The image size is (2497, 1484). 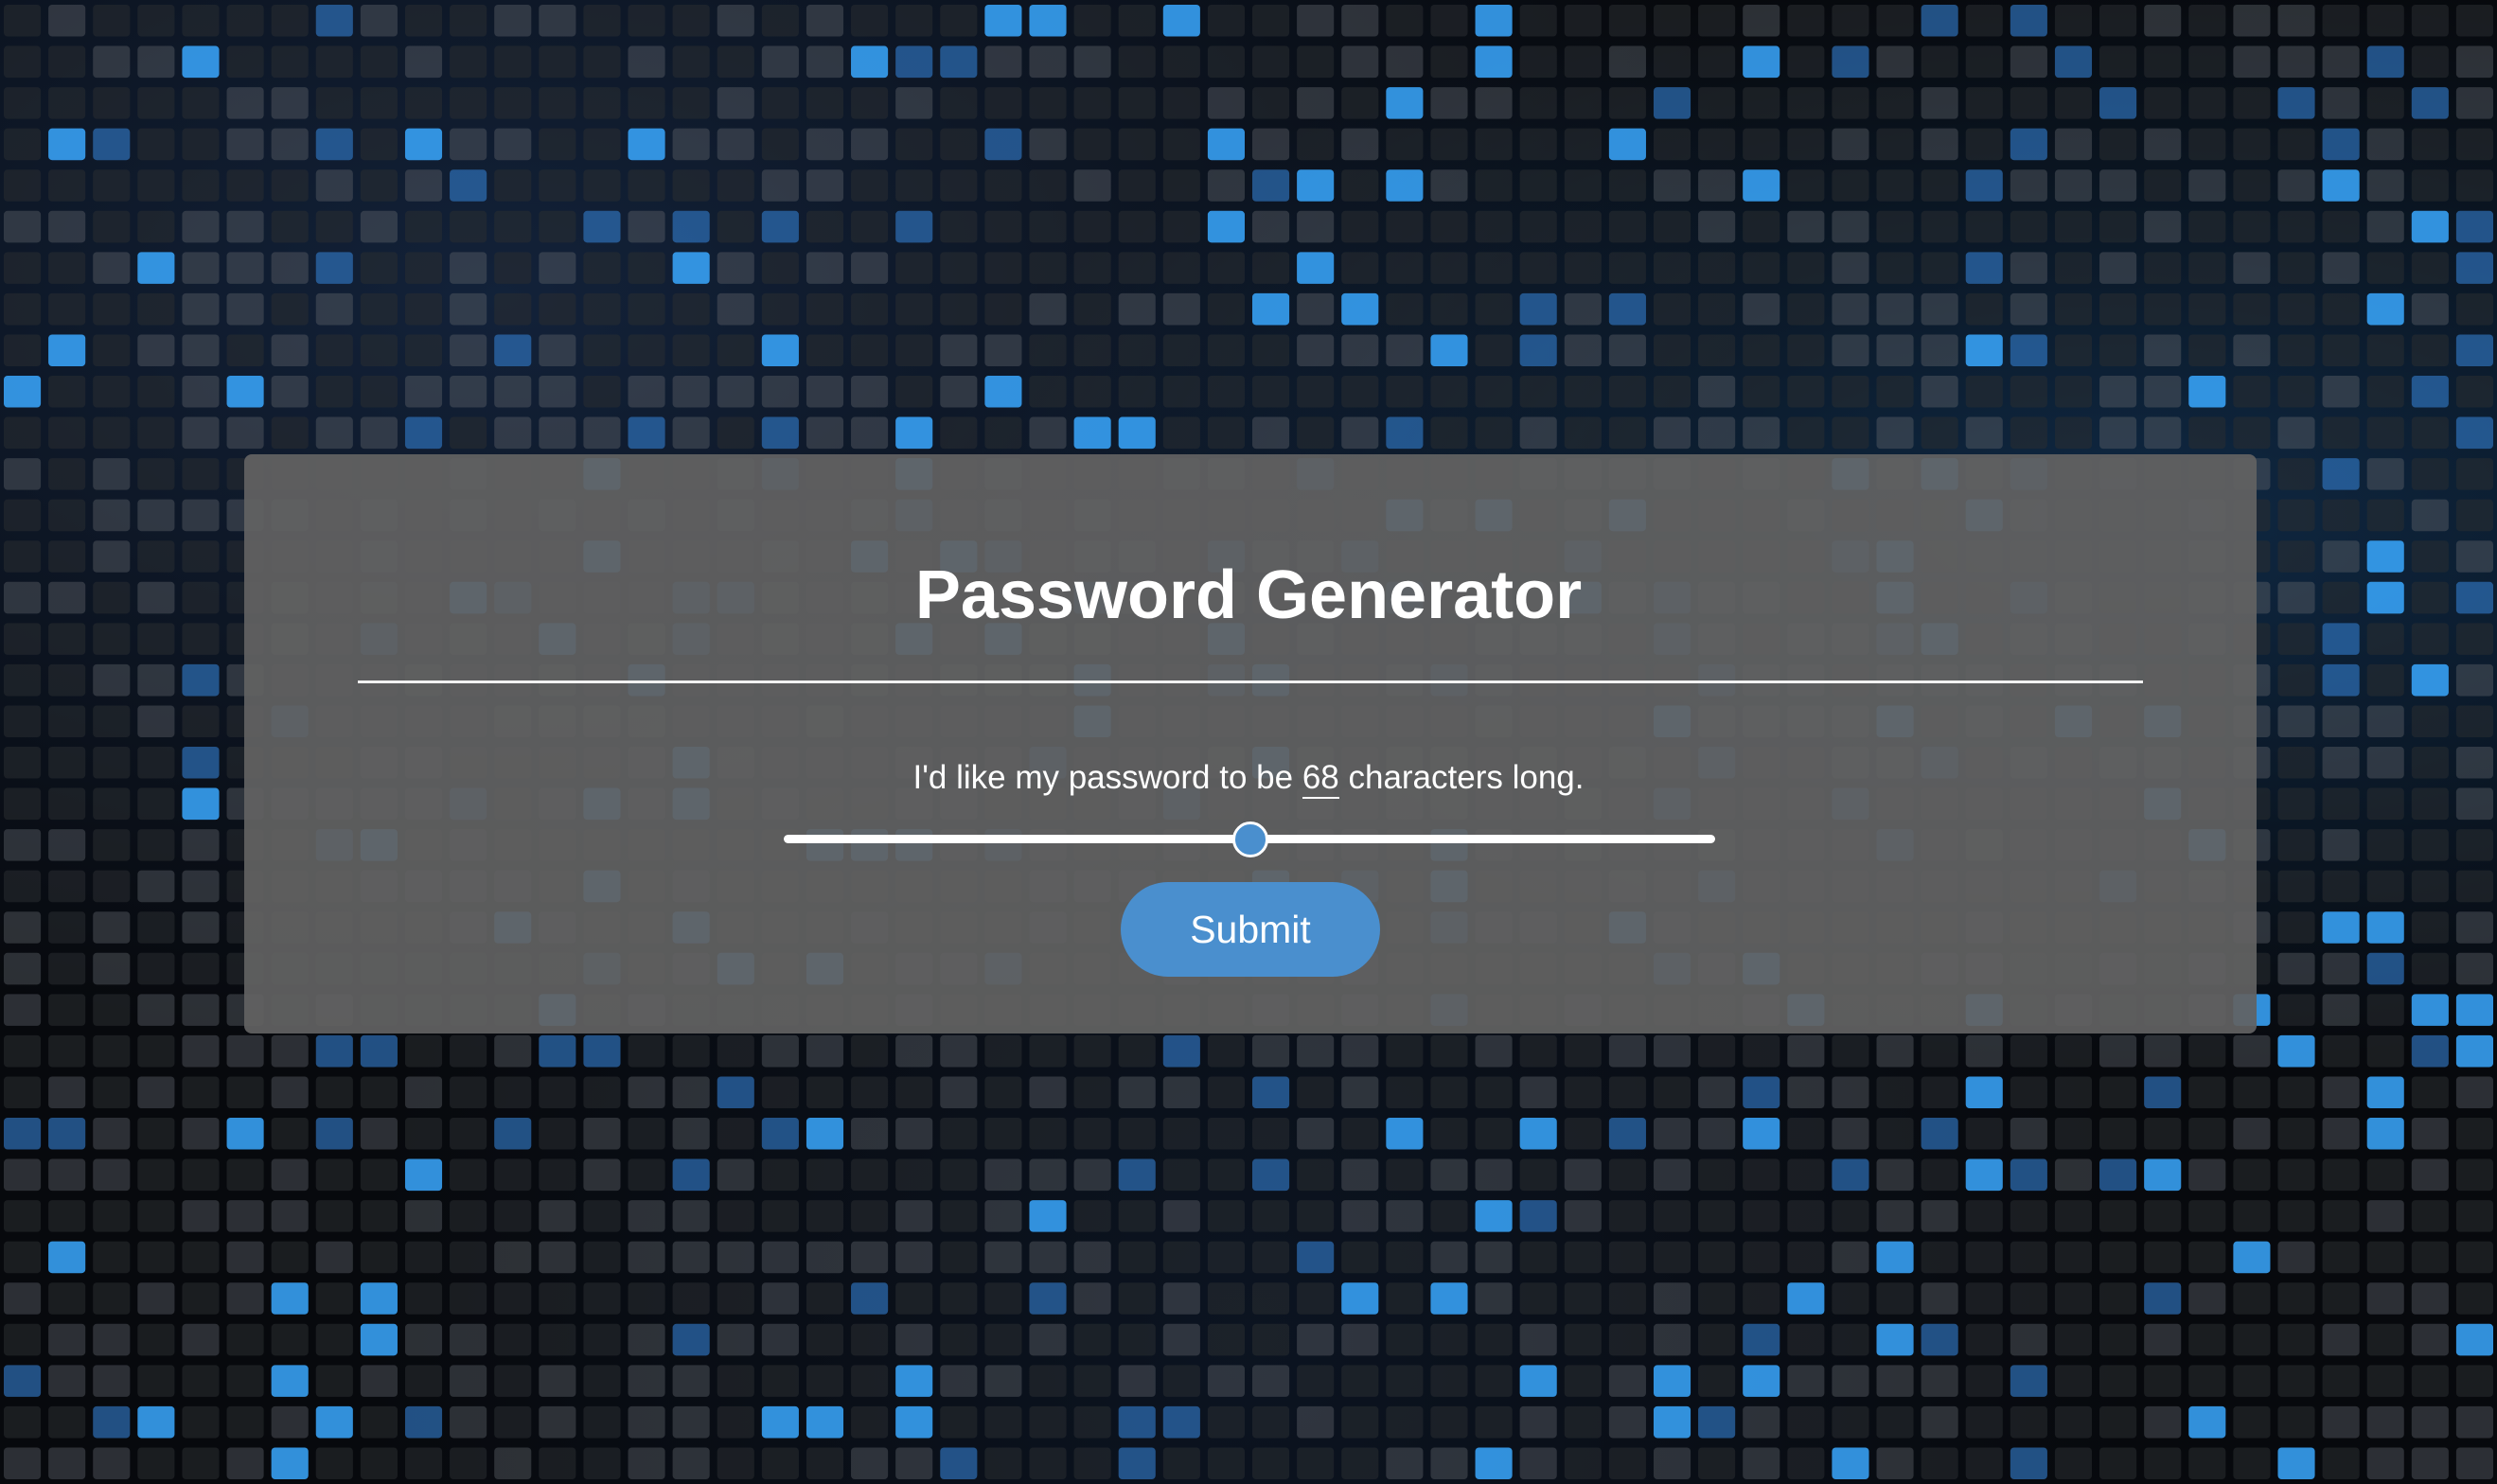 I want to click on submit-button: Submit, so click(x=1250, y=929).